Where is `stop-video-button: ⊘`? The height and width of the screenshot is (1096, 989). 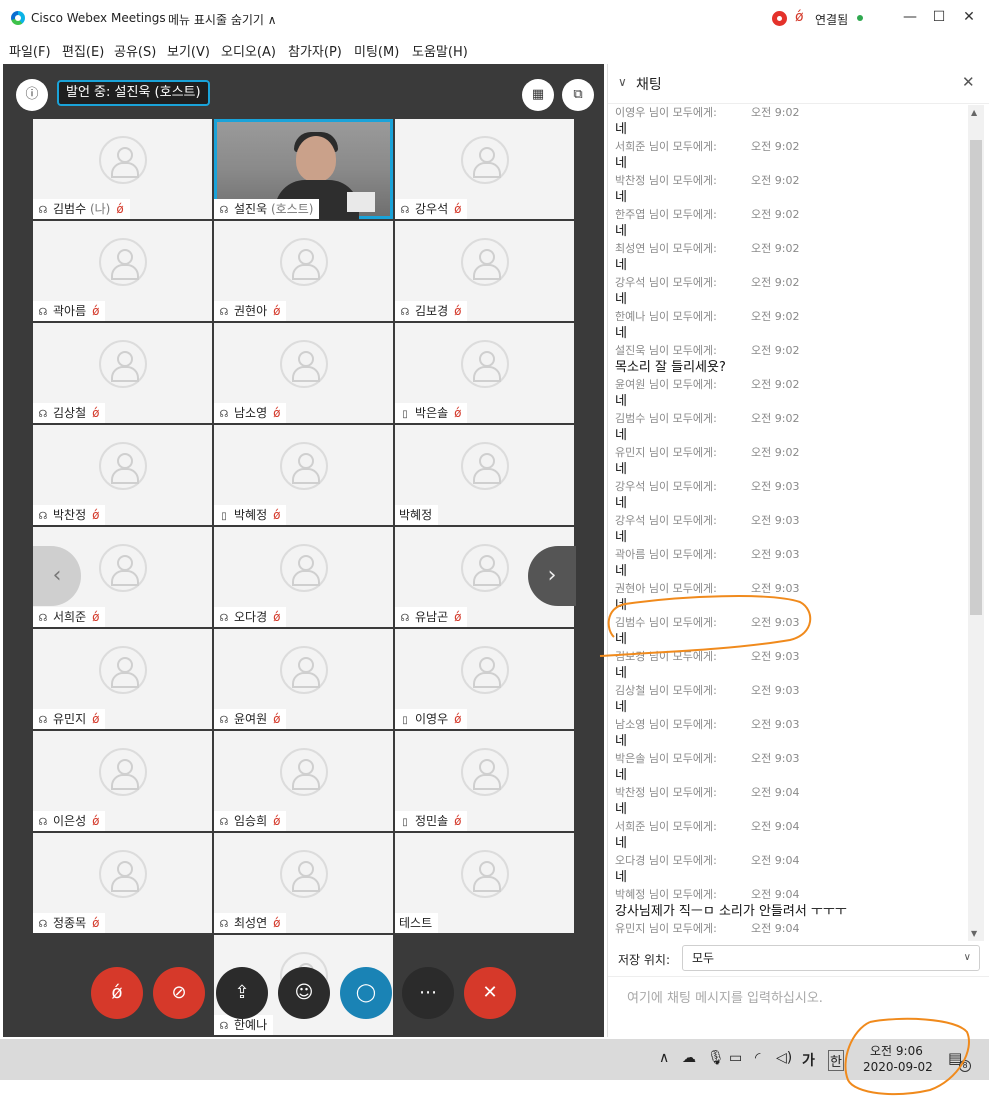
stop-video-button: ⊘ is located at coordinates (179, 993).